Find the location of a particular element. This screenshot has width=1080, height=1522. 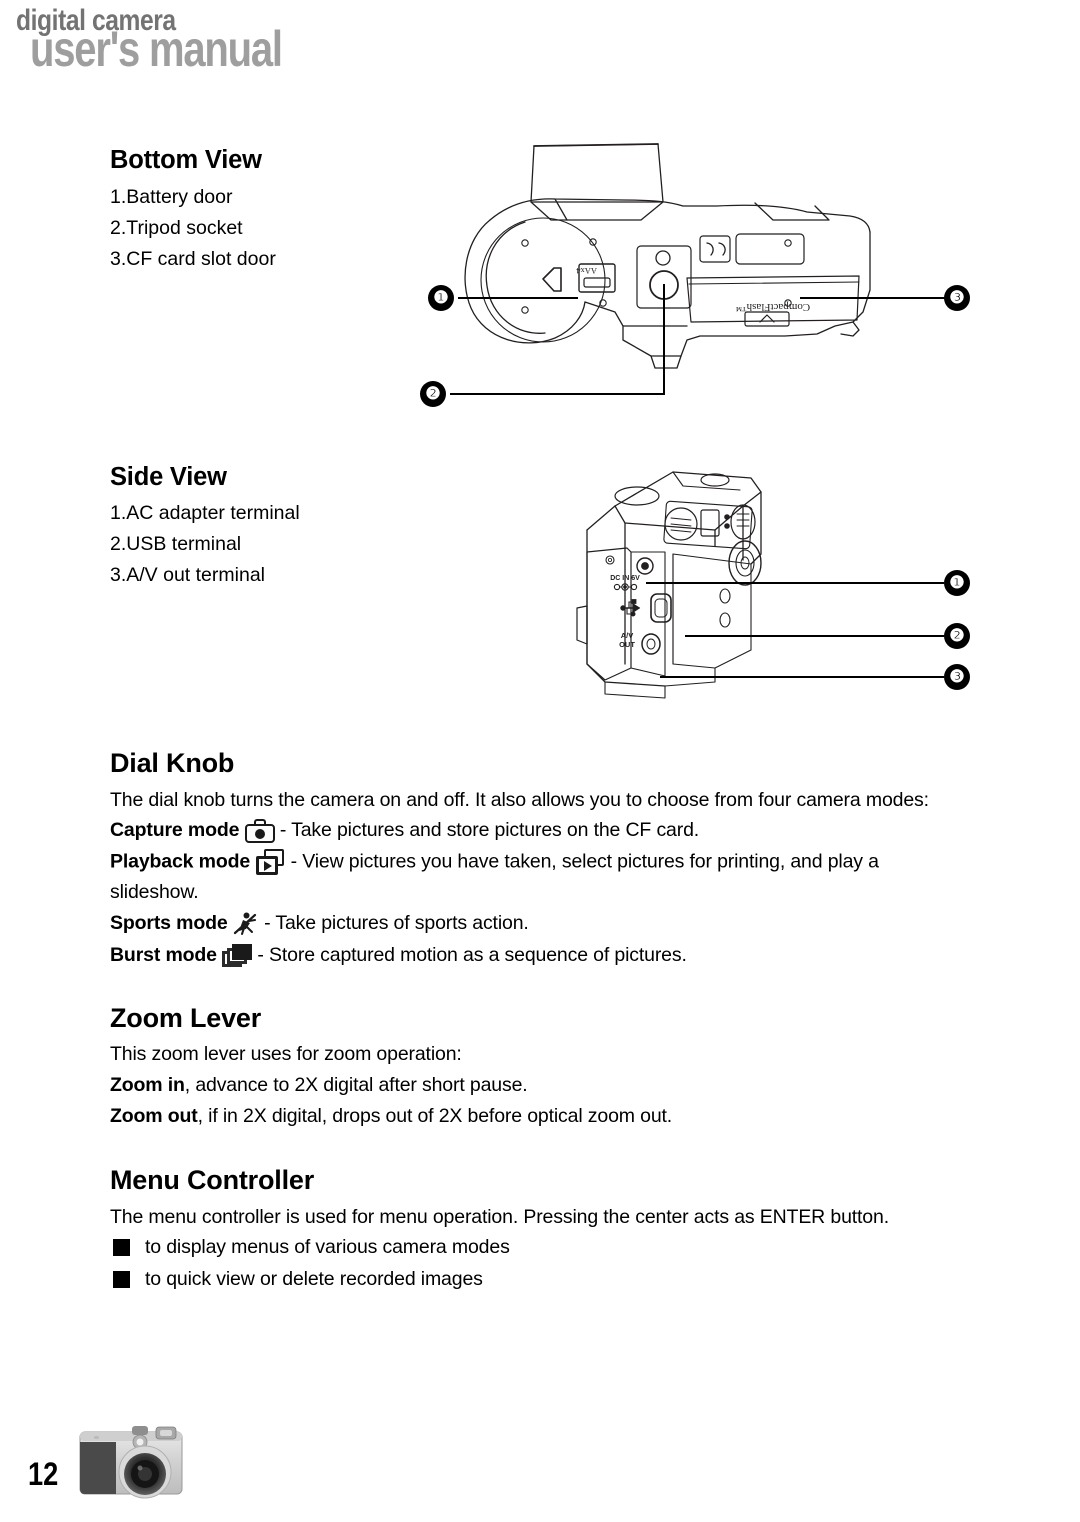

burst-mode-label: Burst mode is located at coordinates (163, 955).